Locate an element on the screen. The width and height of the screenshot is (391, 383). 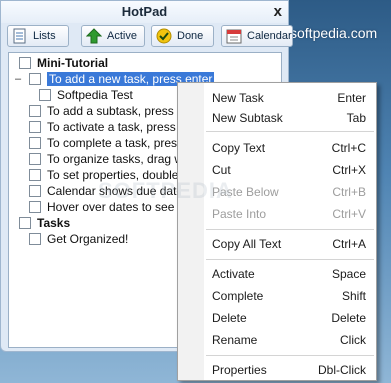
task-item: To add a subtask, press tab is located at coordinates (111, 111).